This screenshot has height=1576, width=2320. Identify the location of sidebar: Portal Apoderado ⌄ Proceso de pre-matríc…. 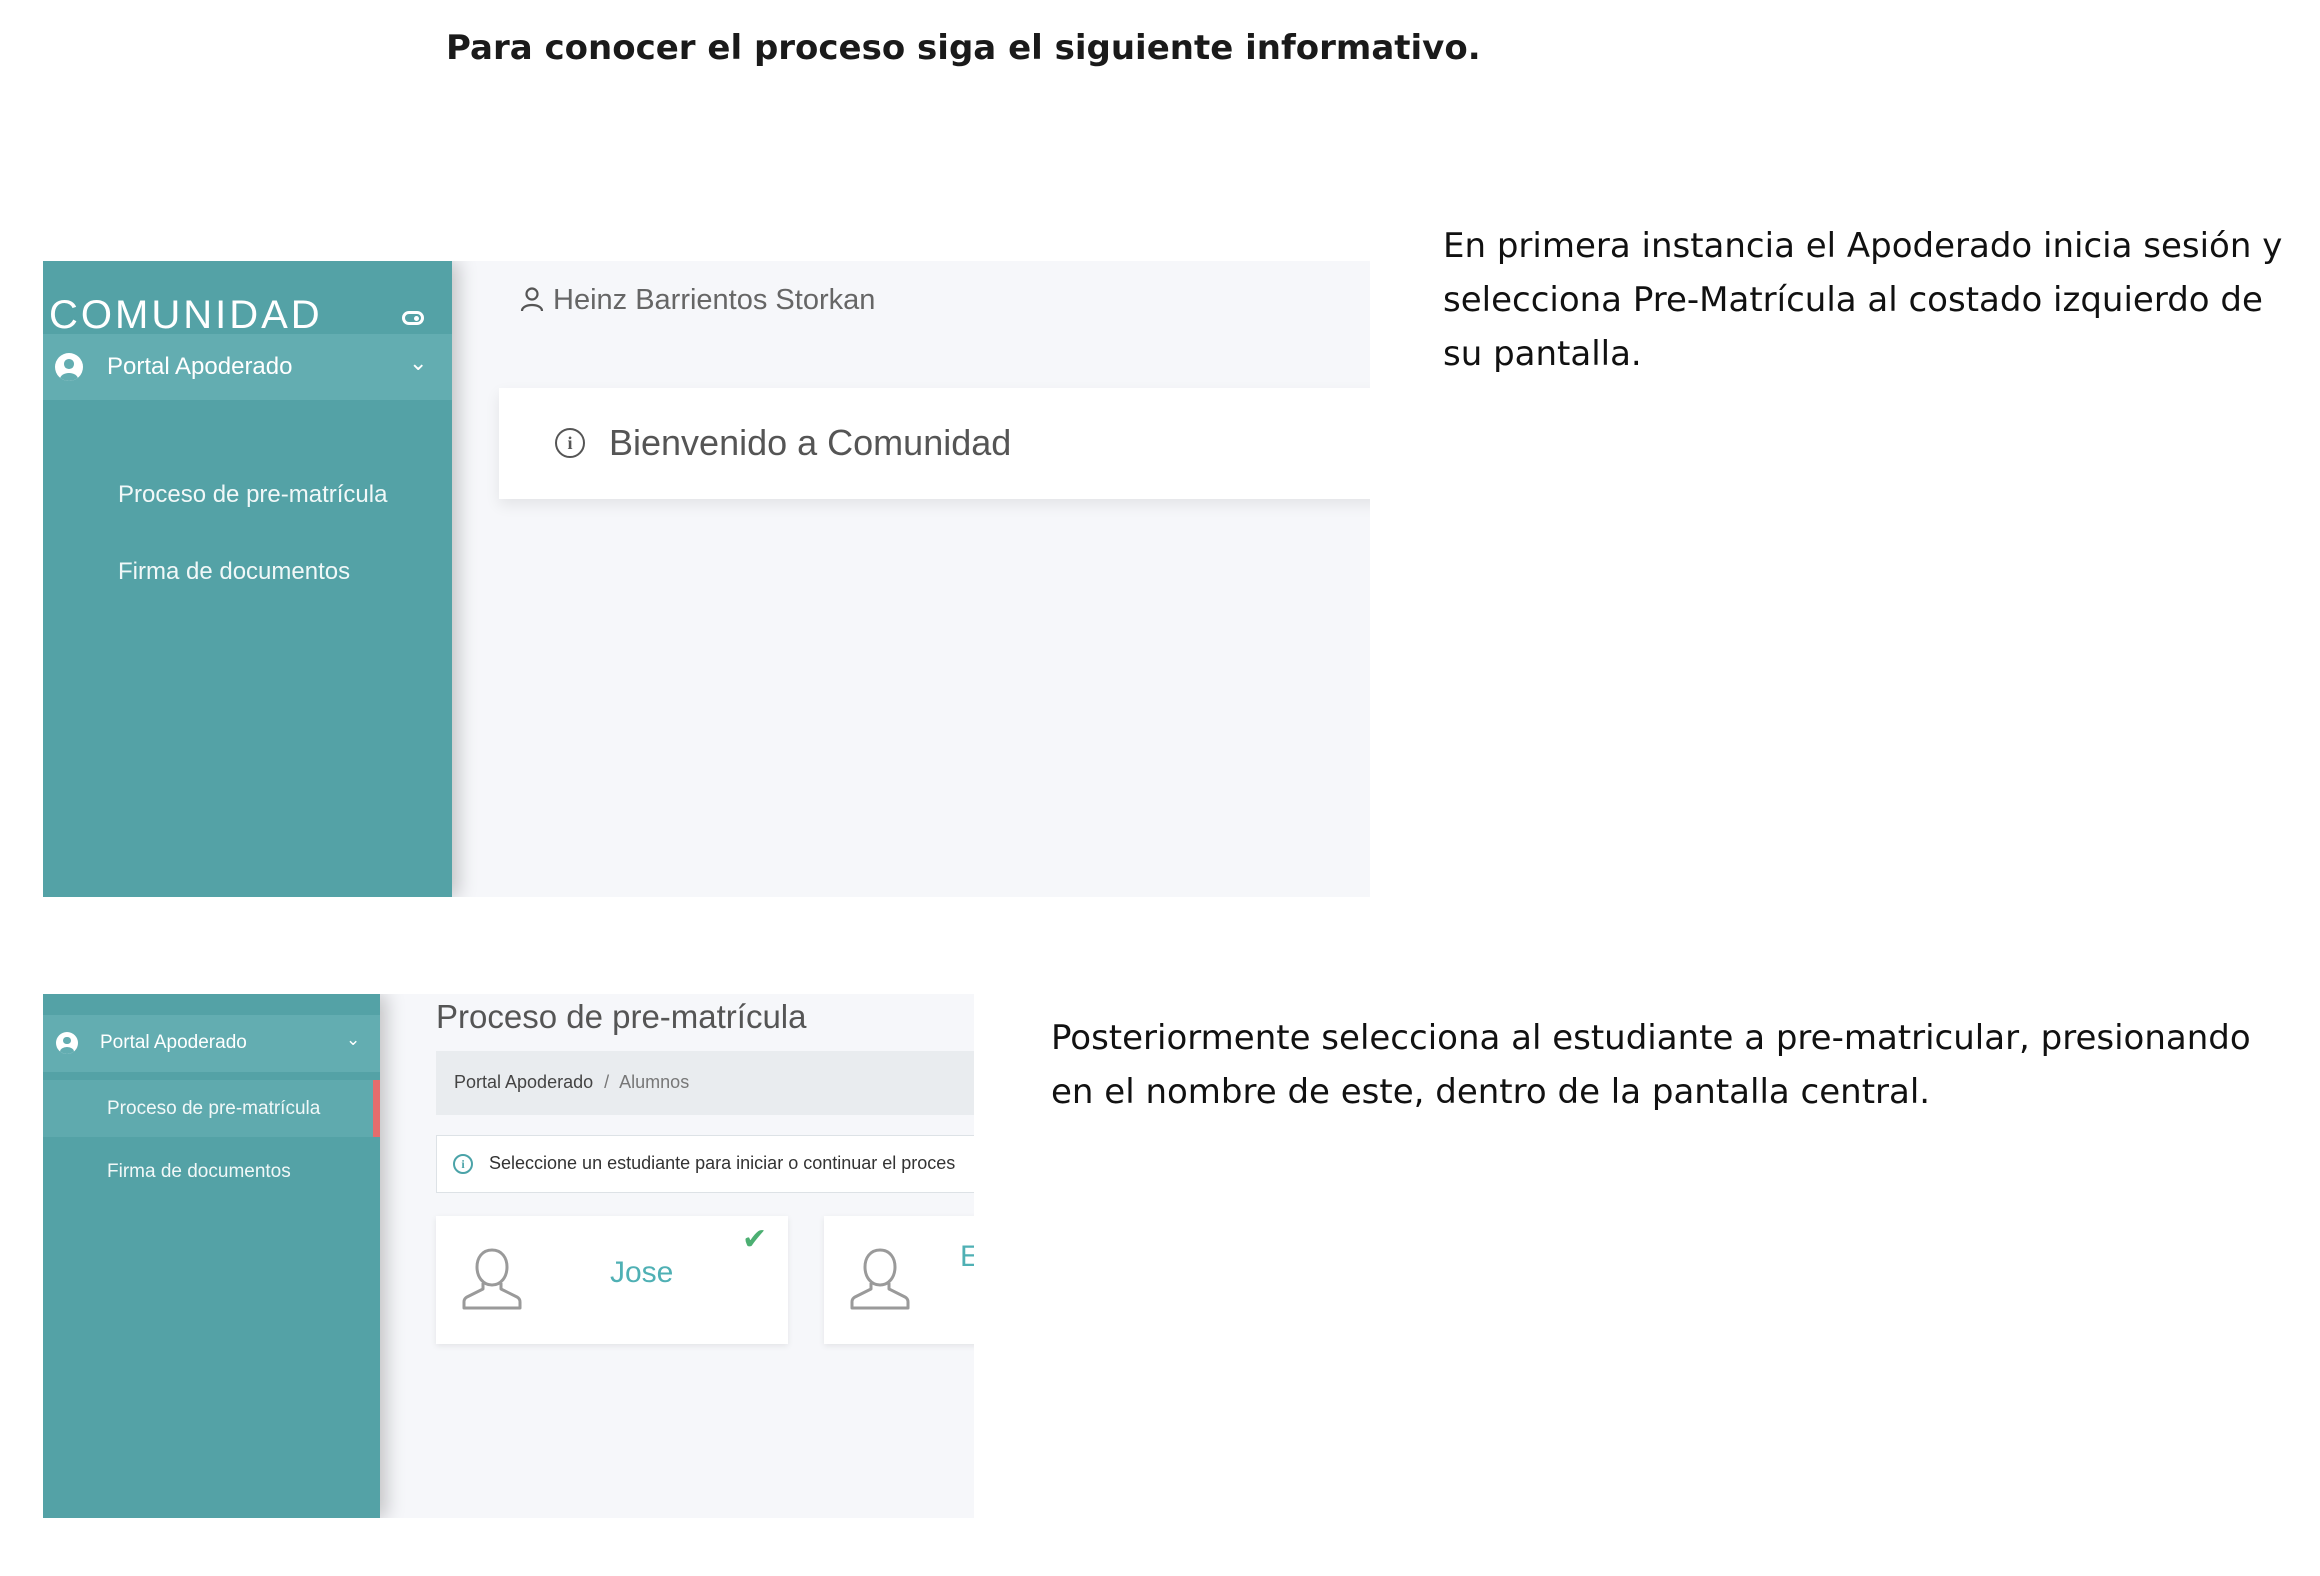
(211, 1256).